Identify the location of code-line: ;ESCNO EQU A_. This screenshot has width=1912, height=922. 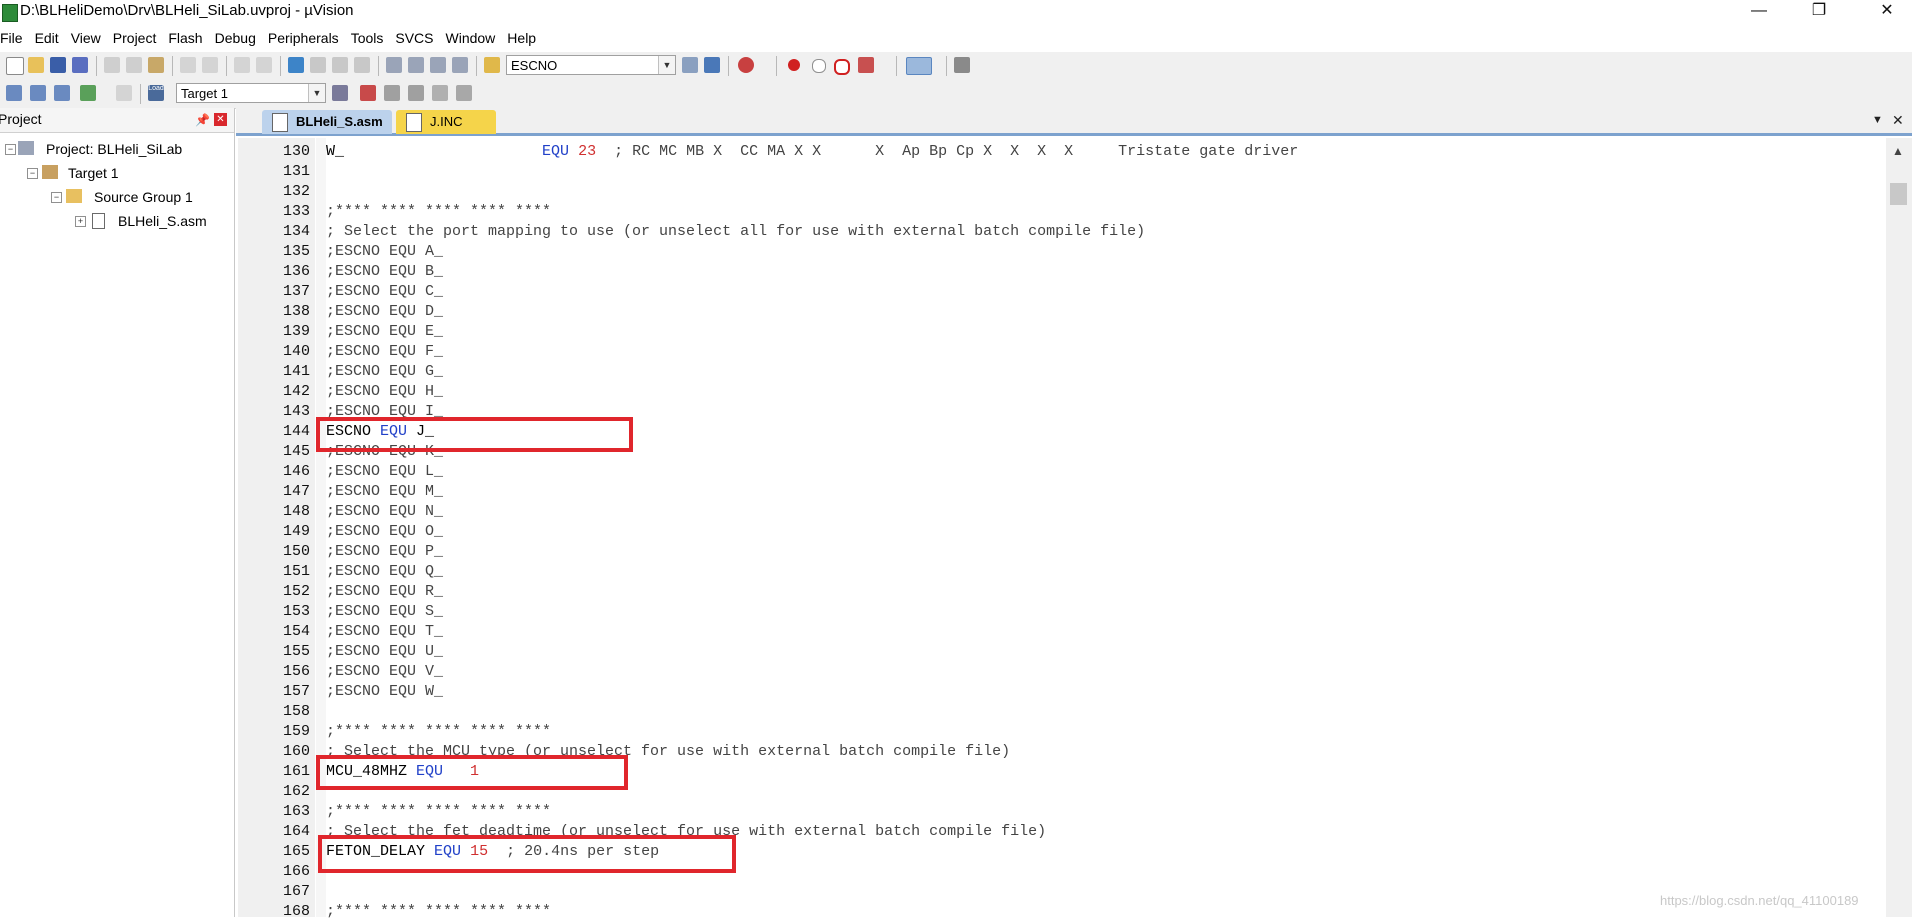
(384, 252).